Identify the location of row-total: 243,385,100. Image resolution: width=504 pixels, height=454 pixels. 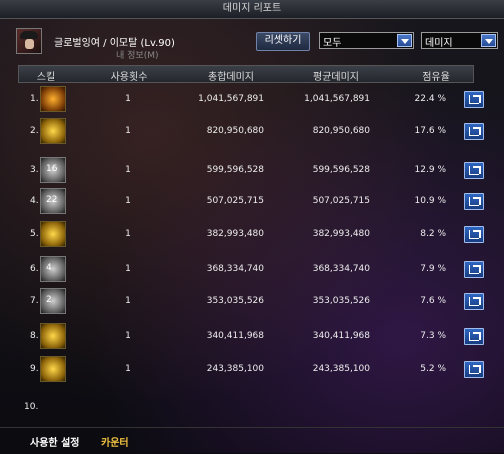
(235, 369).